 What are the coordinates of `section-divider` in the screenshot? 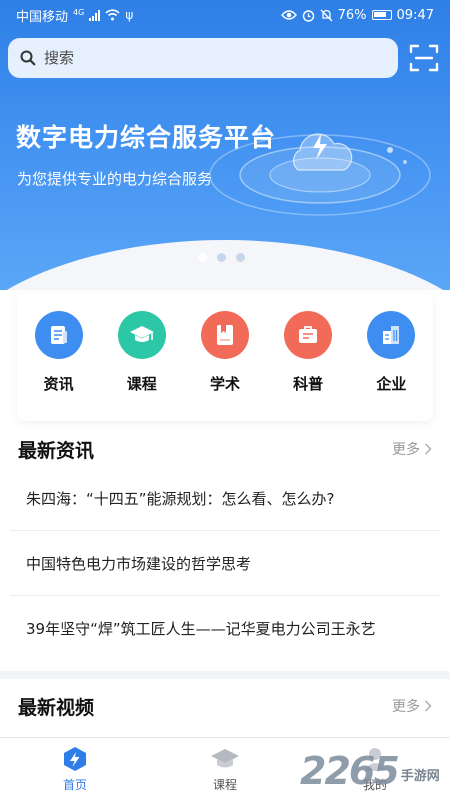 It's located at (225, 675).